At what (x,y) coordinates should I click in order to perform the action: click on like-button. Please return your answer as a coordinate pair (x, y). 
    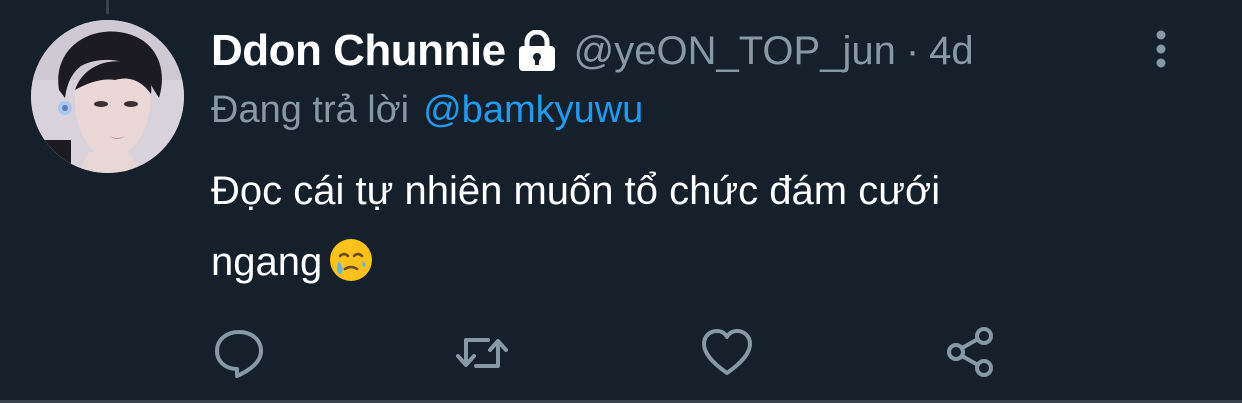
    Looking at the image, I should click on (727, 353).